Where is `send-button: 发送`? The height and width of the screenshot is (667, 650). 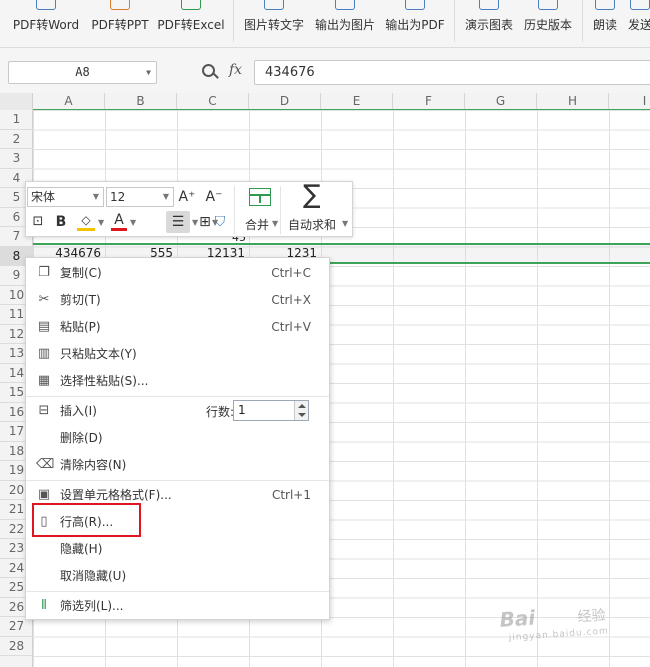 send-button: 发送 is located at coordinates (637, 23).